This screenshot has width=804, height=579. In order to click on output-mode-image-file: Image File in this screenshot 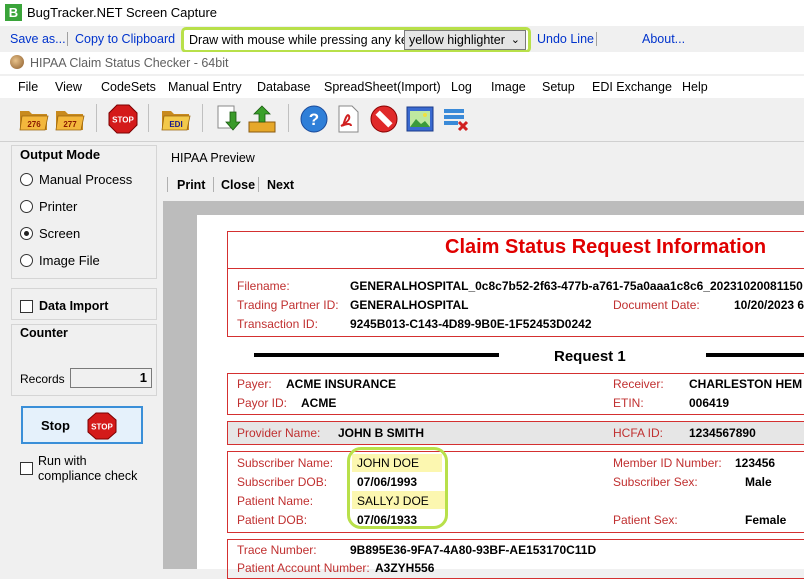, I will do `click(60, 260)`.